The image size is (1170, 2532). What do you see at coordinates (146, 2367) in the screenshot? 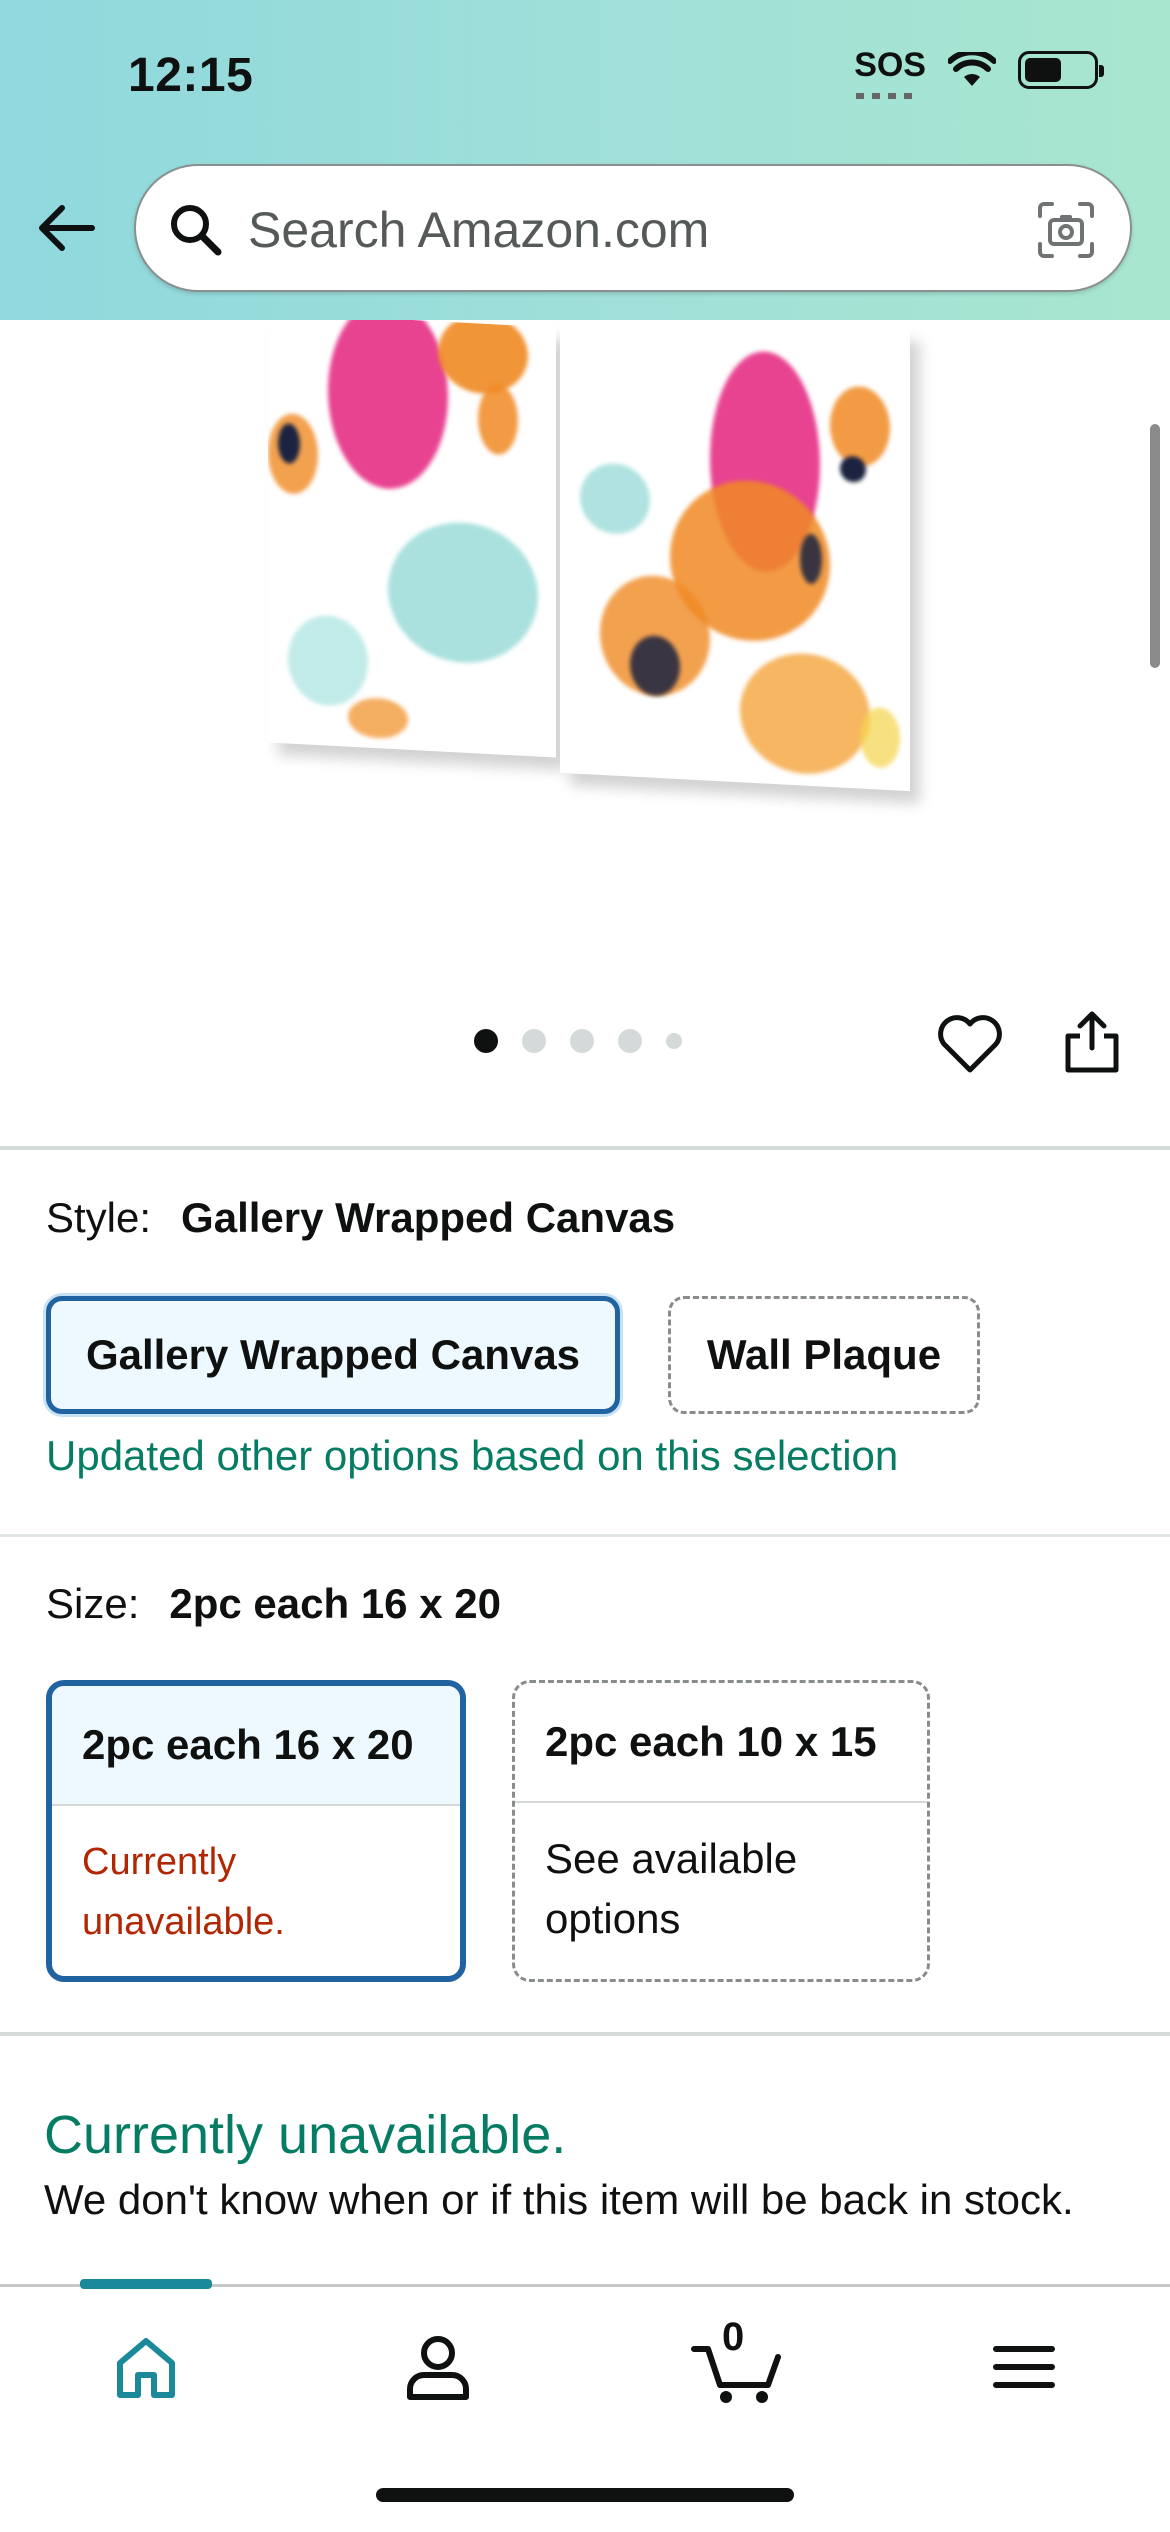
I see `home-icon` at bounding box center [146, 2367].